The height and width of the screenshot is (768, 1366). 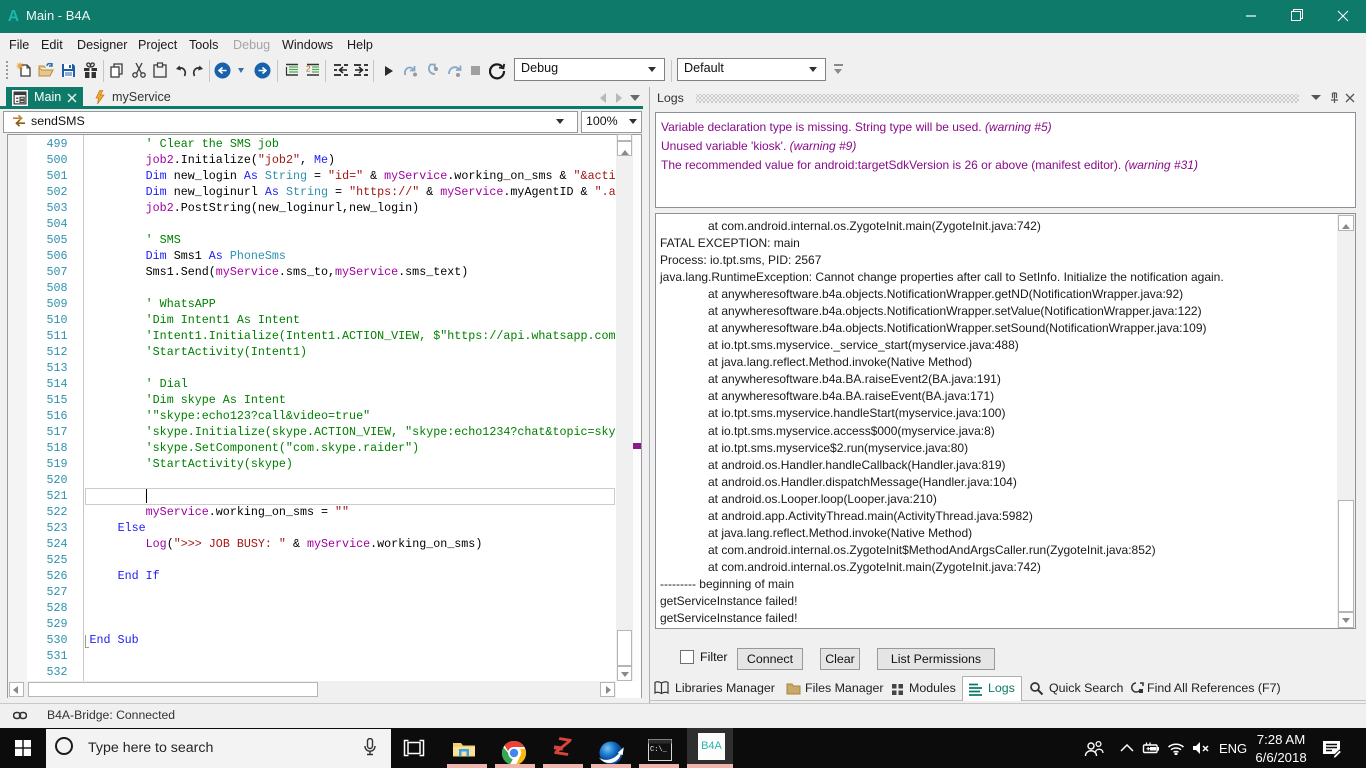 I want to click on svg-text: 2, so click(x=308, y=69).